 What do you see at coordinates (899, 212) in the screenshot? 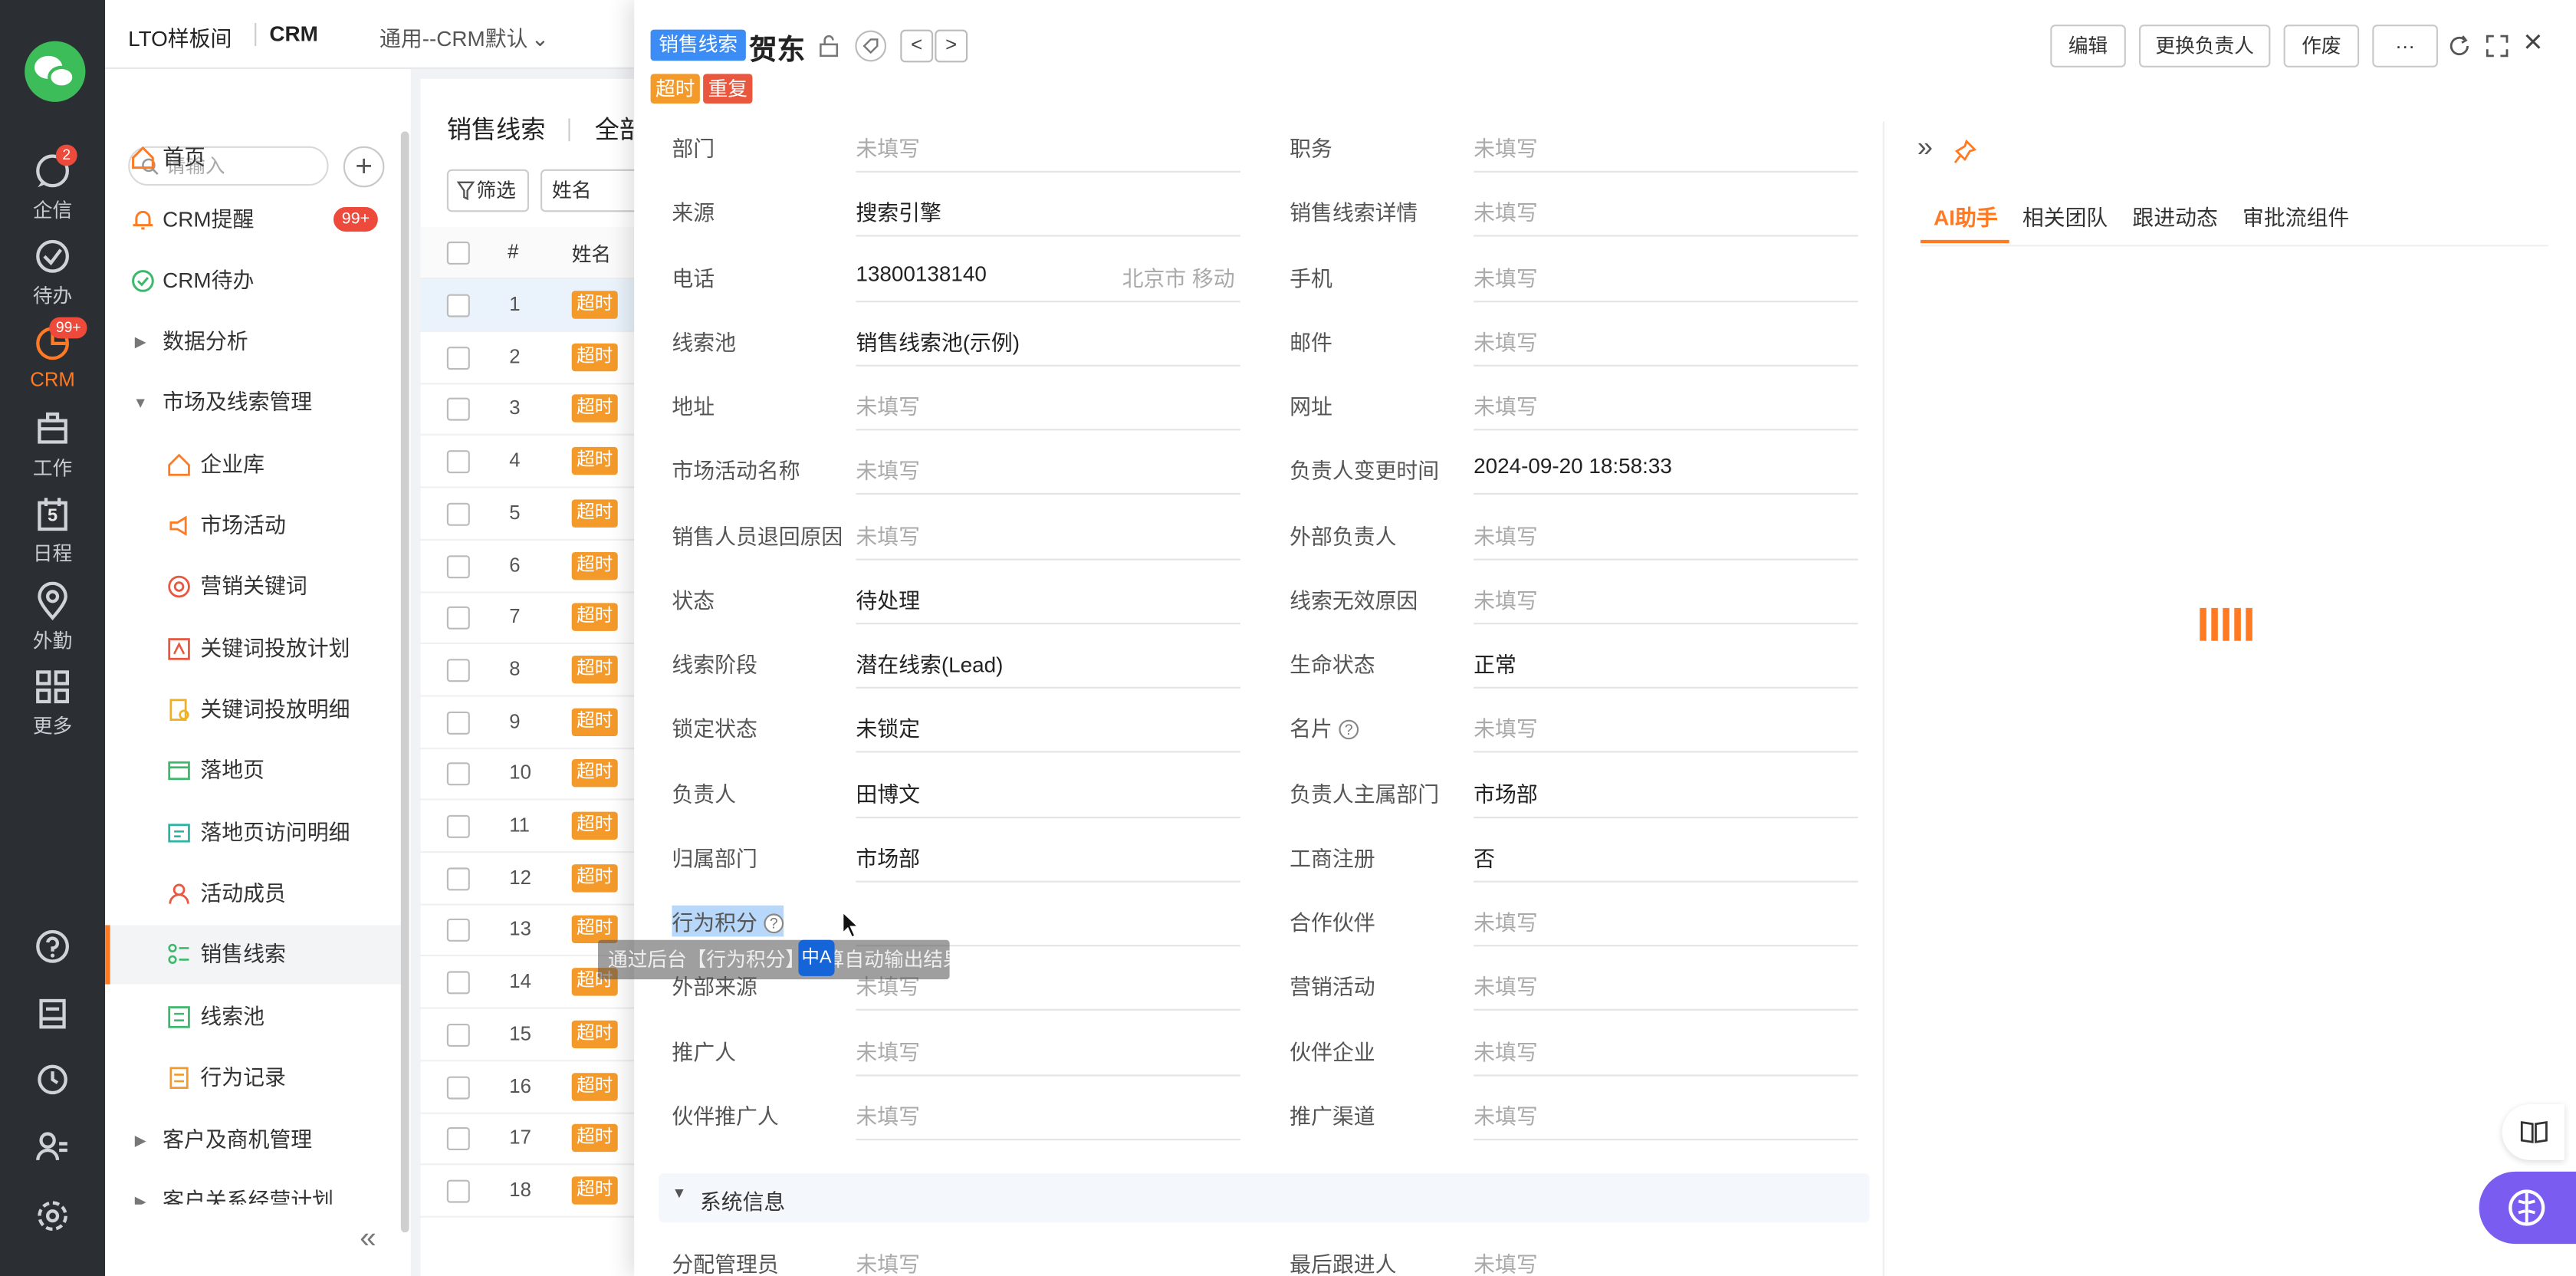
I see `field-value: 搜索引擎` at bounding box center [899, 212].